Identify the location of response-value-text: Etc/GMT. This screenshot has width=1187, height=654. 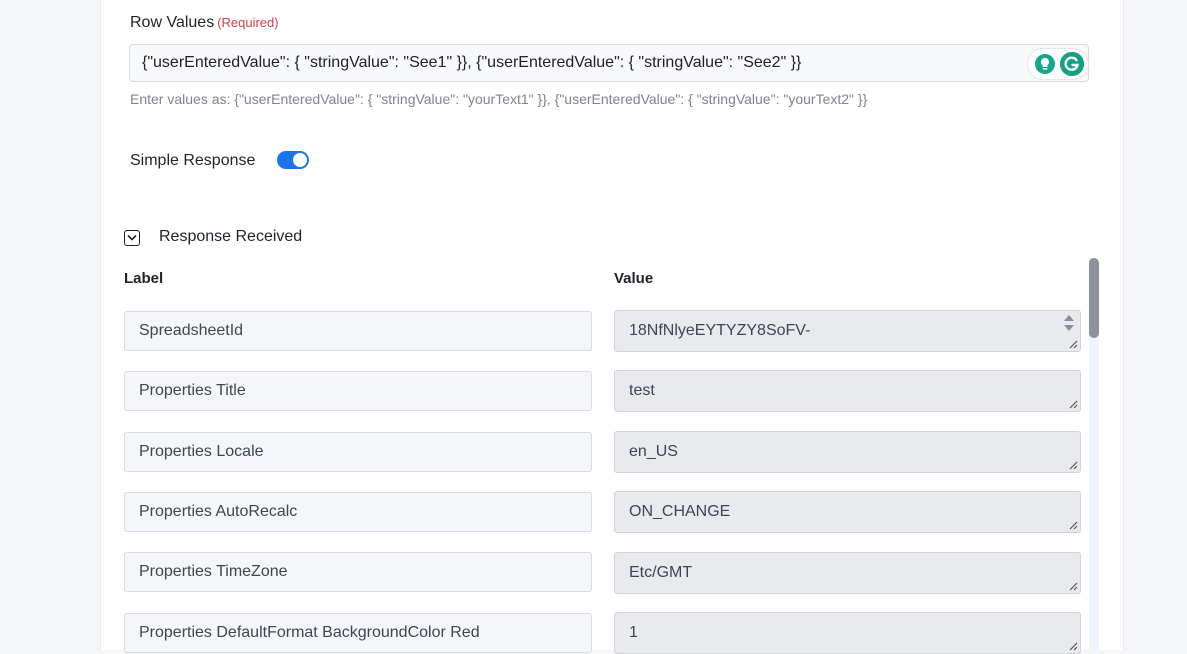
(661, 572).